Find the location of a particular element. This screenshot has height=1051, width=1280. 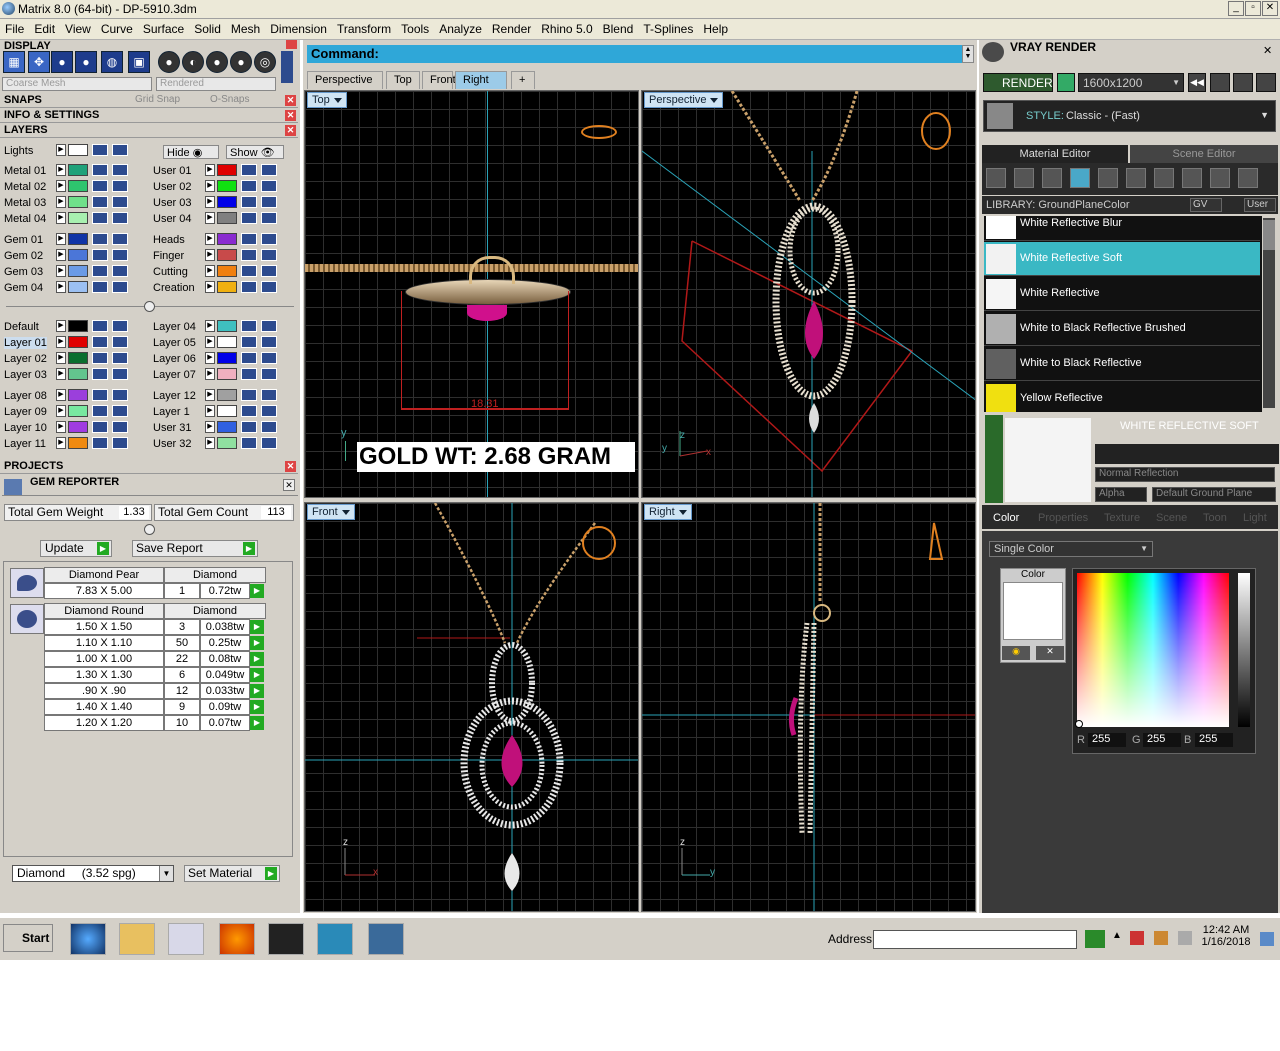

menu-item: T-Splines is located at coordinates (668, 29).